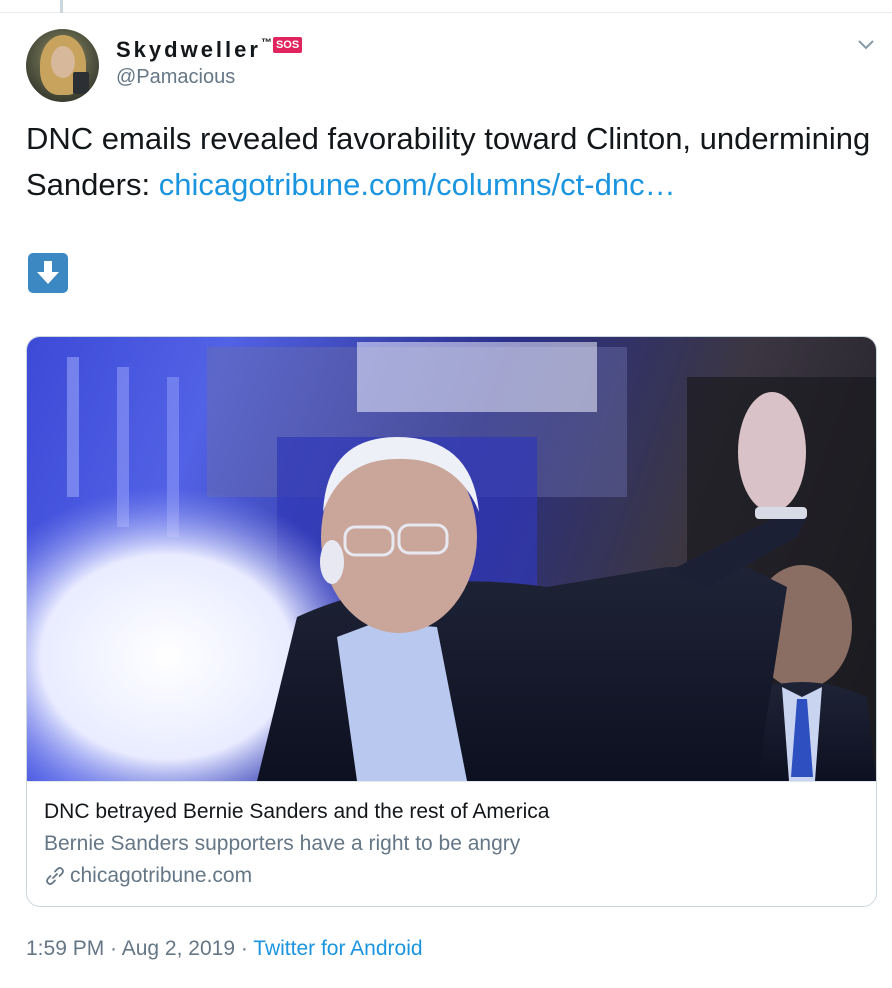 The width and height of the screenshot is (892, 988). Describe the element at coordinates (48, 273) in the screenshot. I see `down-arrow-emoji-icon` at that location.